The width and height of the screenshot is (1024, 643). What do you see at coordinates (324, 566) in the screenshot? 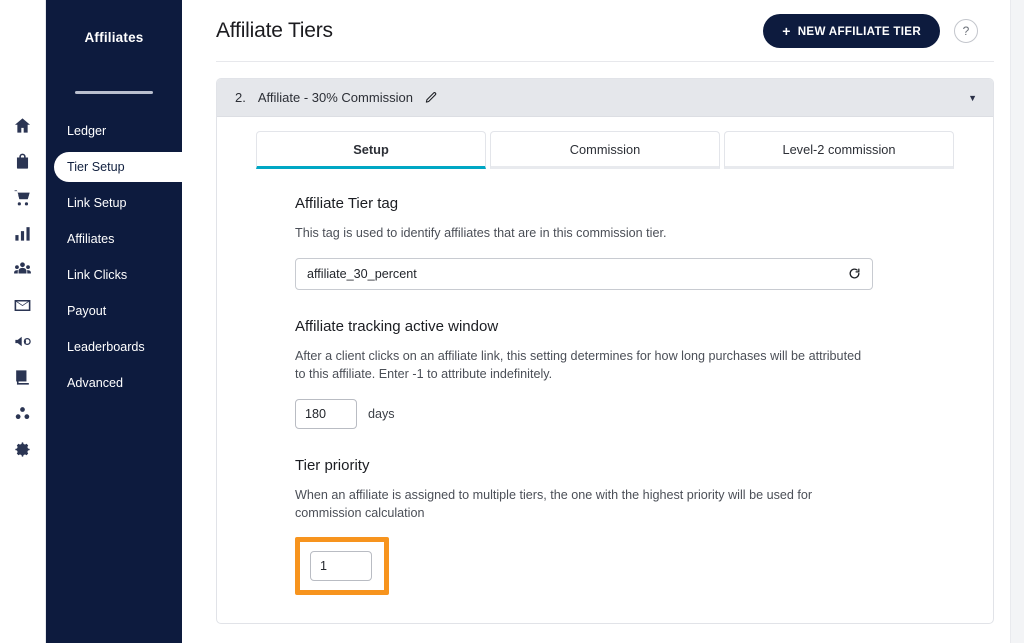
I see `tier-priority-value: 1` at bounding box center [324, 566].